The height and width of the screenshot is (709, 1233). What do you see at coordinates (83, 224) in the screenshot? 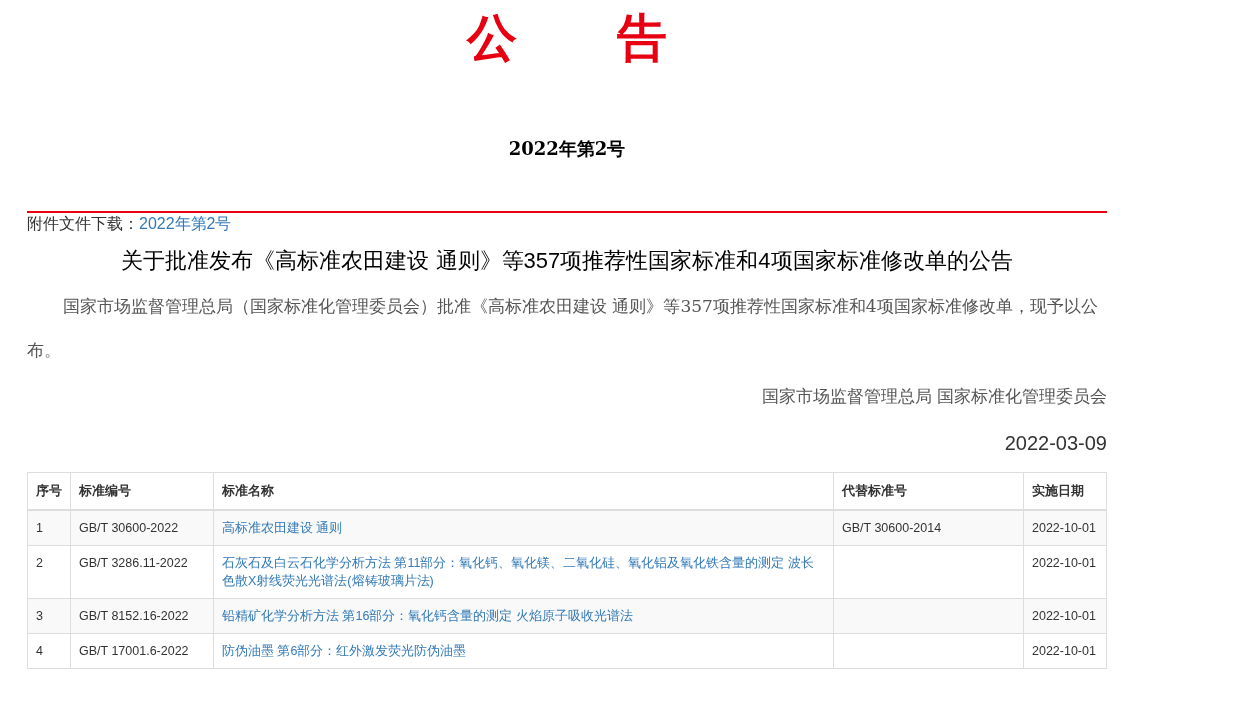
I see `attachment-label: 附件文件下载：` at bounding box center [83, 224].